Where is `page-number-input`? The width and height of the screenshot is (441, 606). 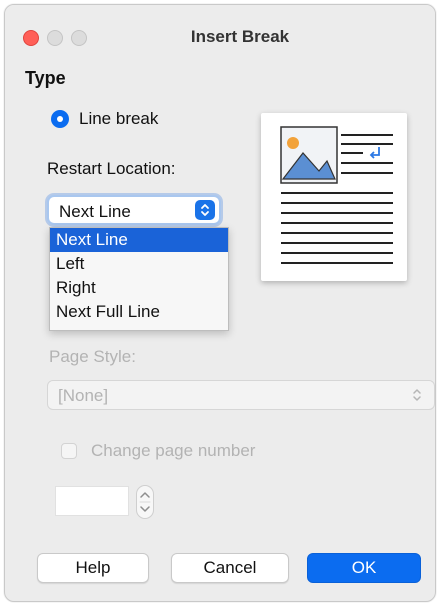 page-number-input is located at coordinates (92, 501).